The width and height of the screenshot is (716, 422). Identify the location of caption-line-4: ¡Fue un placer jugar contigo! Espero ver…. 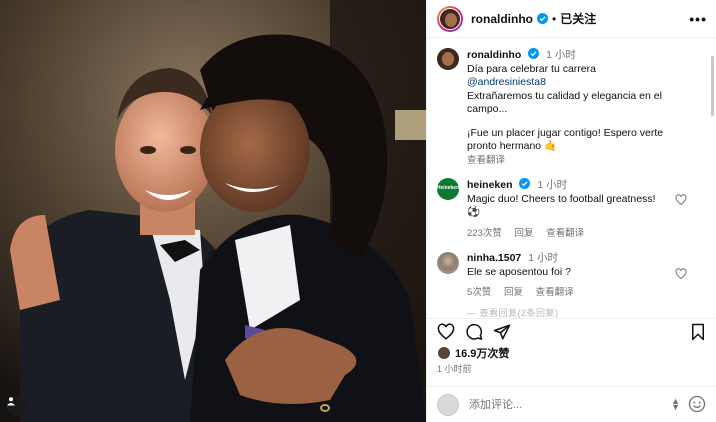
(567, 139).